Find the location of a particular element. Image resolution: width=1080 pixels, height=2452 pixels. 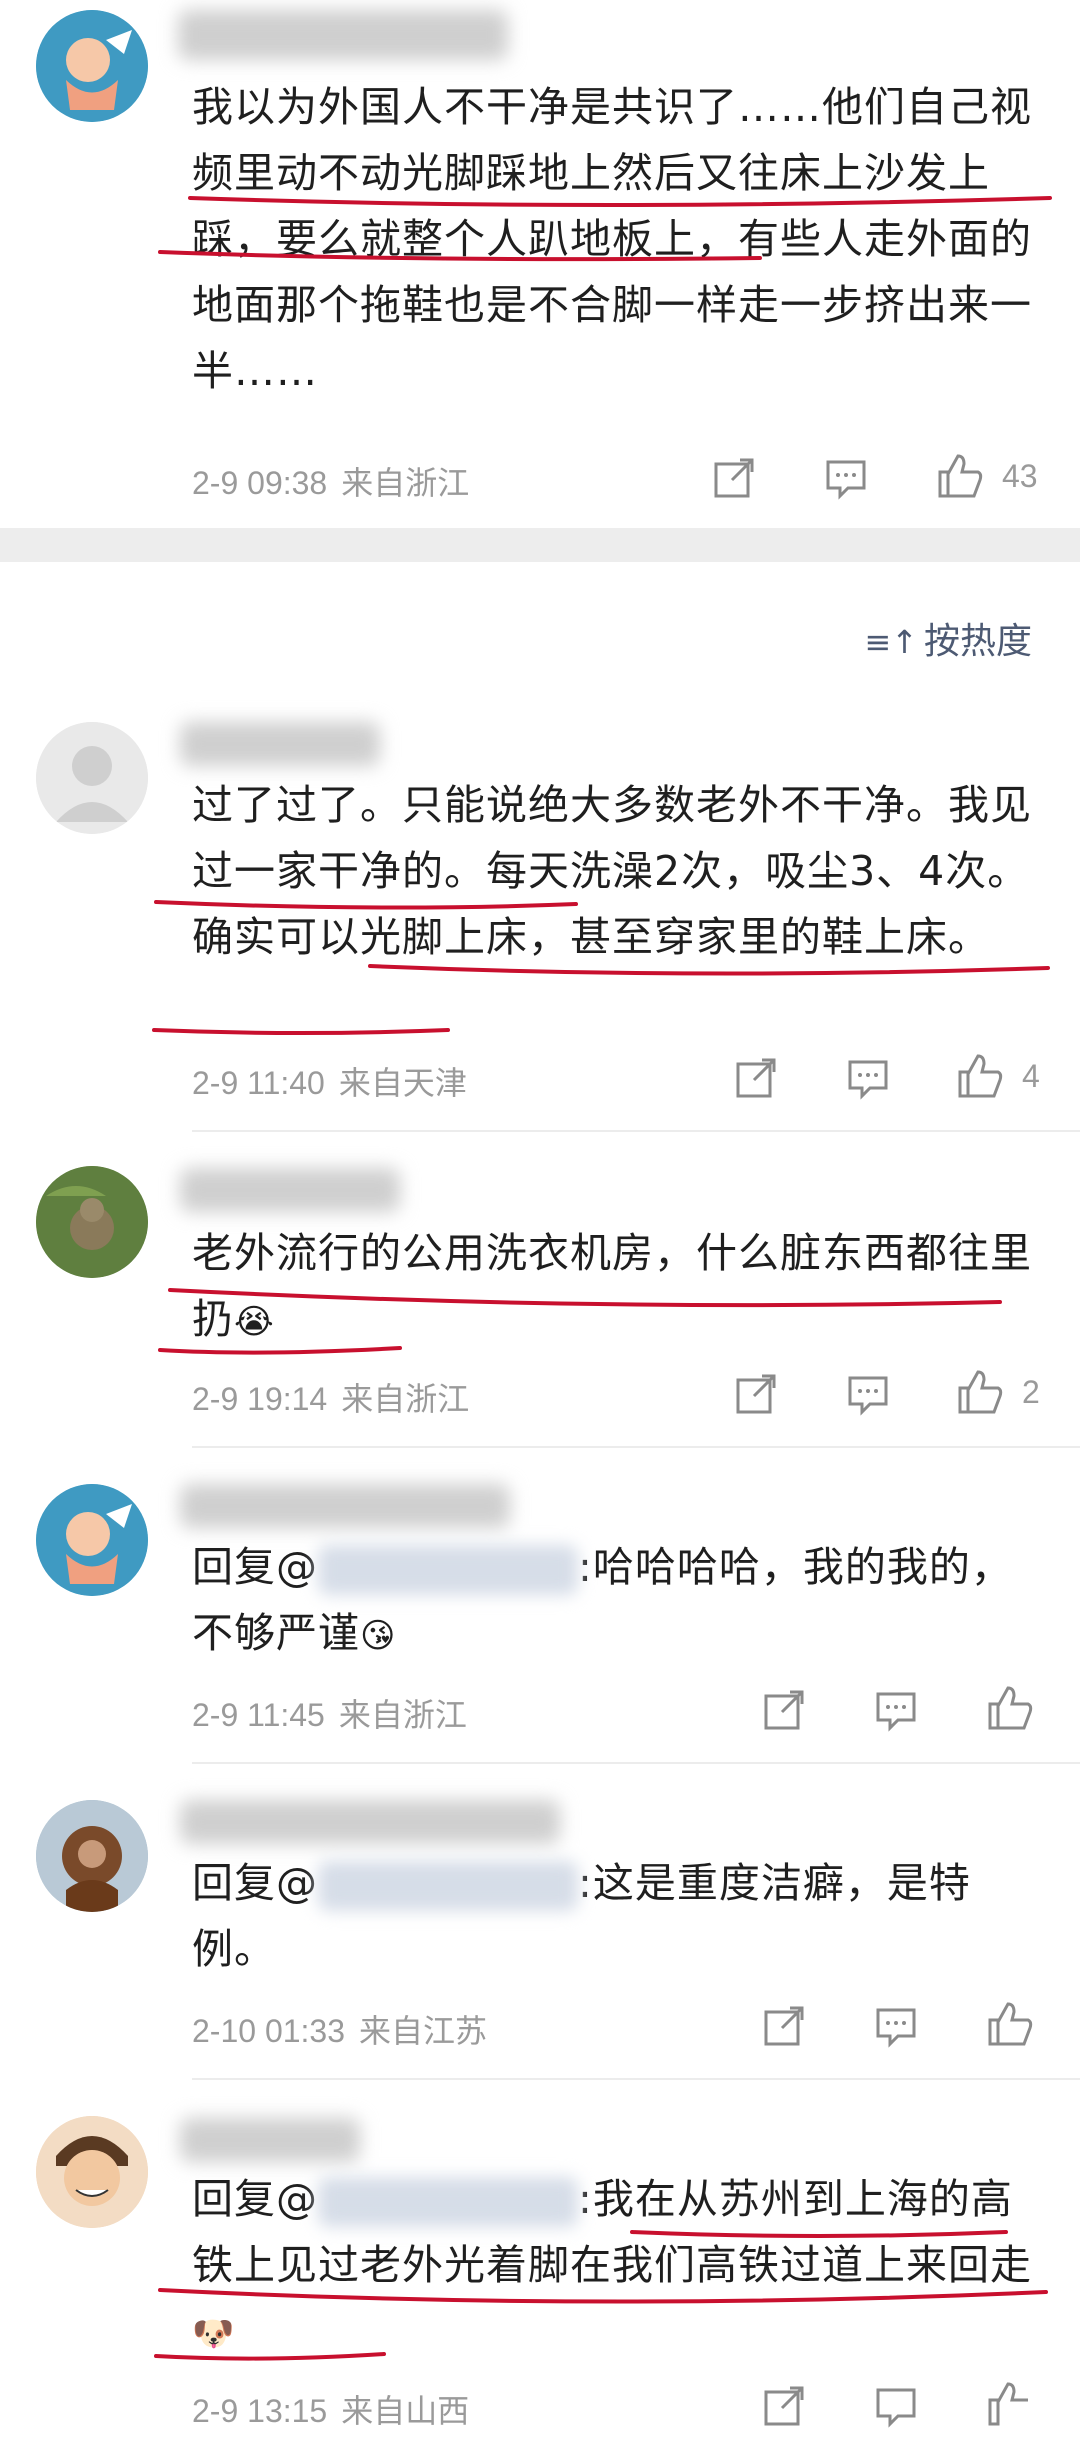

comment-meta: 2-9 11:45 来自浙江 is located at coordinates (329, 1713).